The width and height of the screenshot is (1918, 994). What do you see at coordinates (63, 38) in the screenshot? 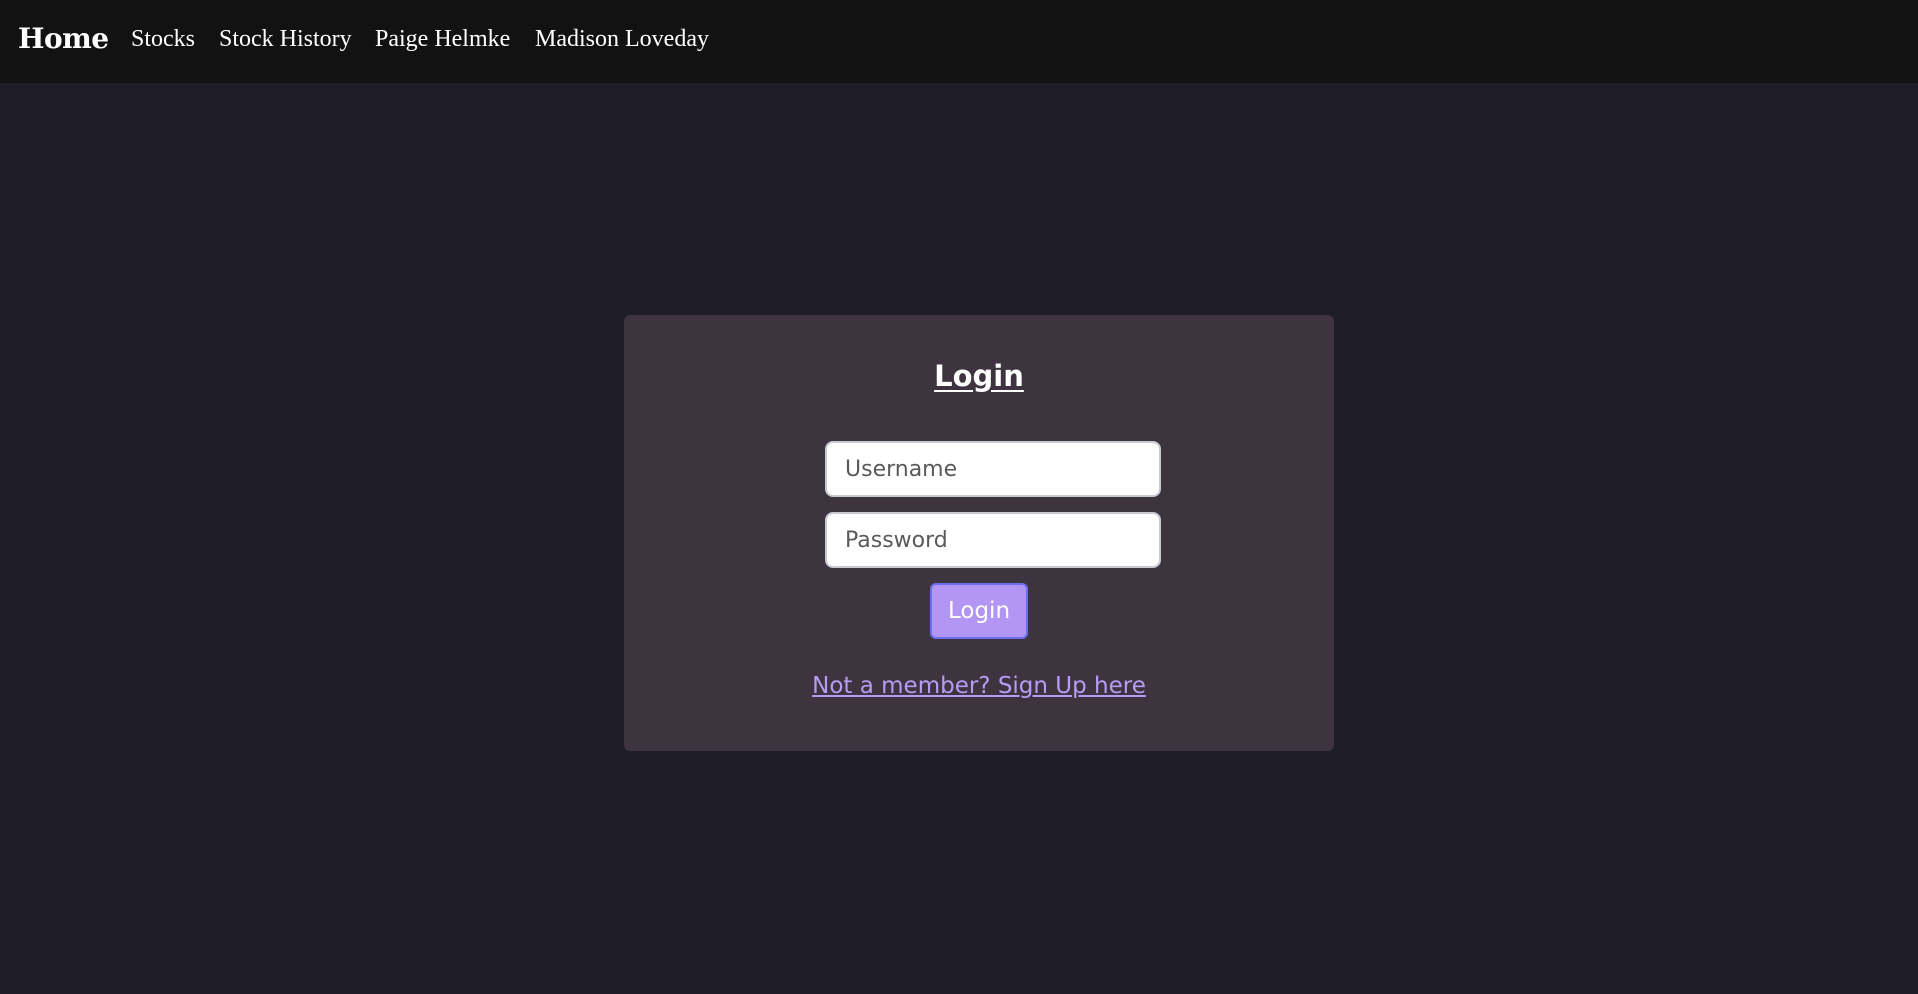
I see `home-link: Home` at bounding box center [63, 38].